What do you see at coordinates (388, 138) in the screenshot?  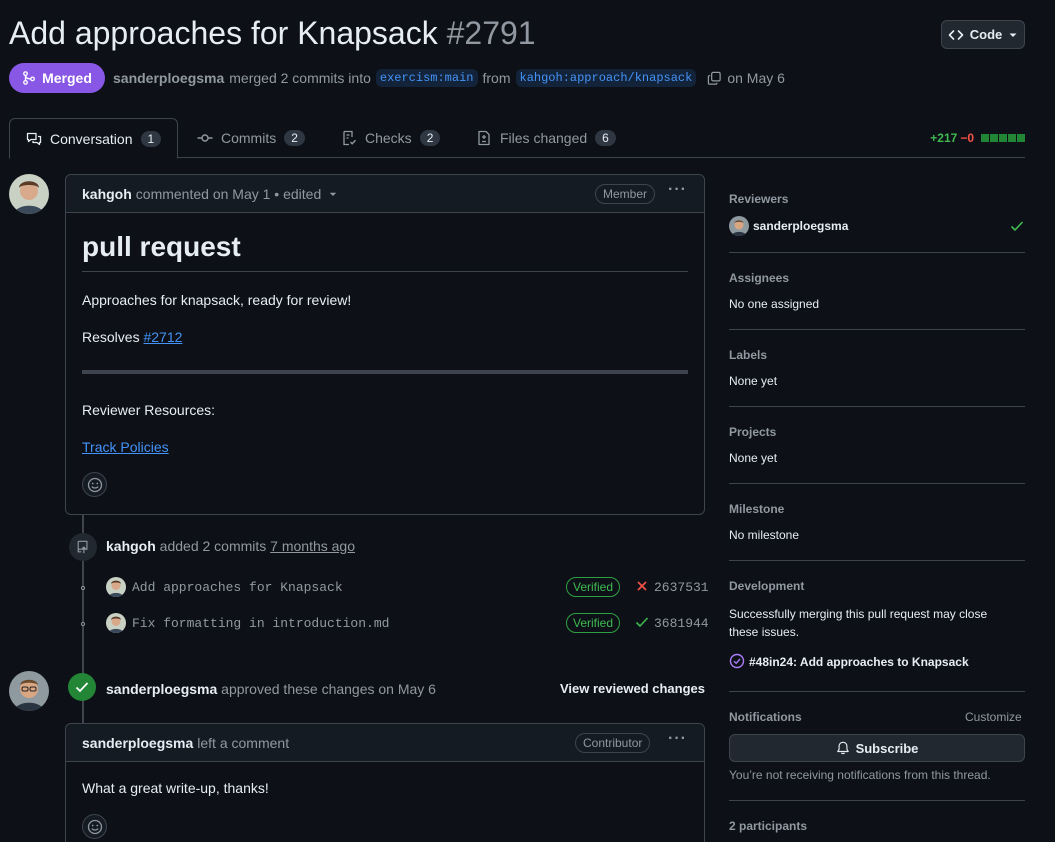 I see `tab-checks-label: Checks` at bounding box center [388, 138].